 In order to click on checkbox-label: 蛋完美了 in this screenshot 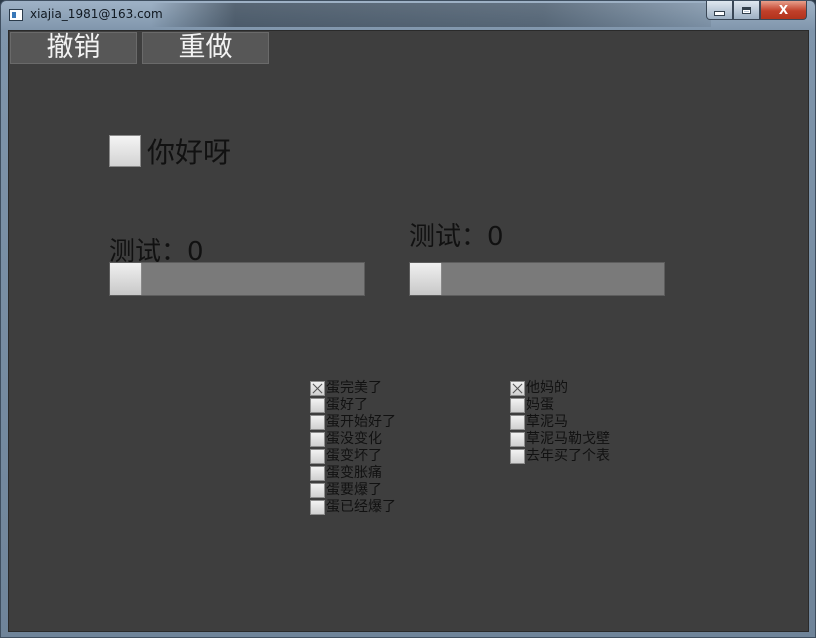, I will do `click(354, 388)`.